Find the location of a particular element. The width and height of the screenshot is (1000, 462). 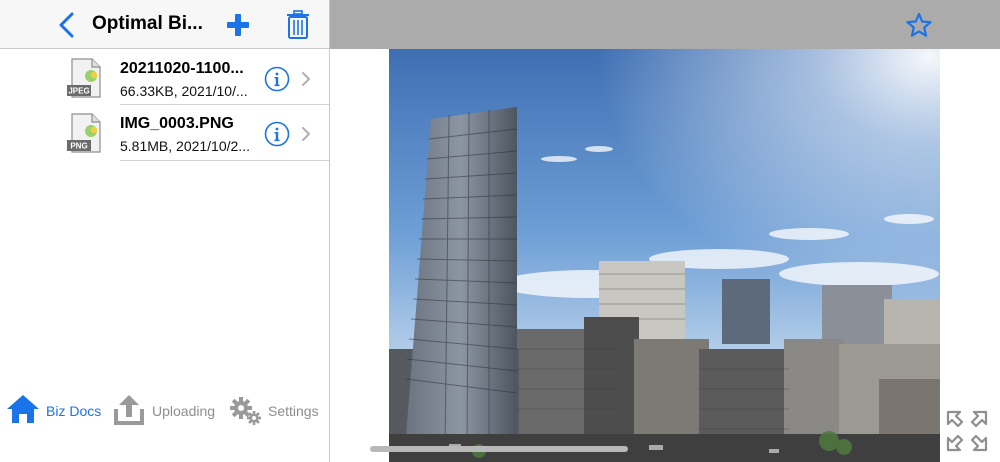

upload-icon is located at coordinates (129, 410).